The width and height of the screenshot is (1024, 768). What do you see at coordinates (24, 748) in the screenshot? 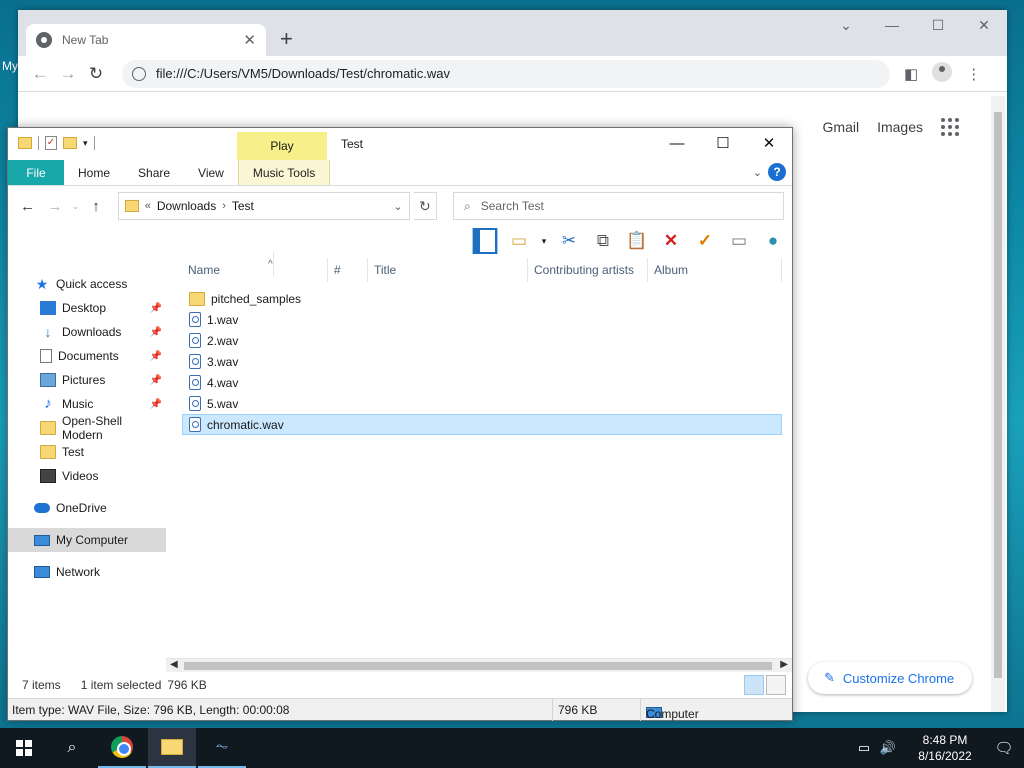
I see `start-button` at bounding box center [24, 748].